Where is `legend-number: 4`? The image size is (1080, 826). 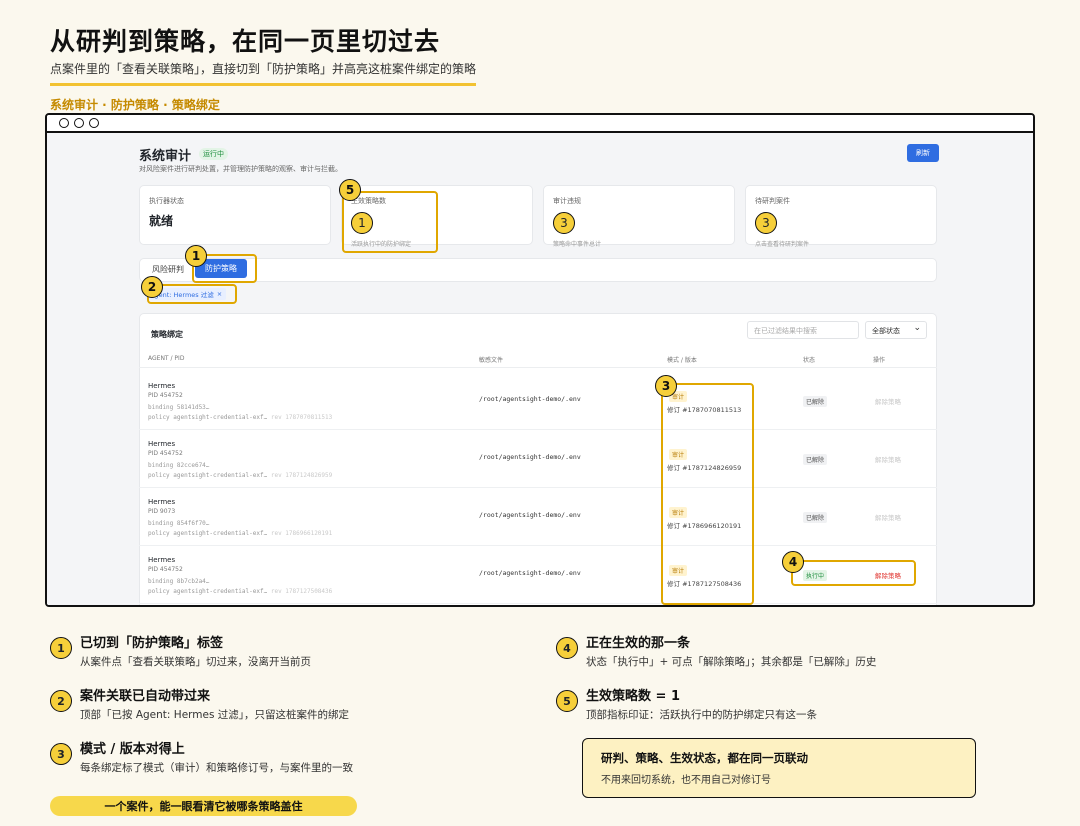 legend-number: 4 is located at coordinates (567, 648).